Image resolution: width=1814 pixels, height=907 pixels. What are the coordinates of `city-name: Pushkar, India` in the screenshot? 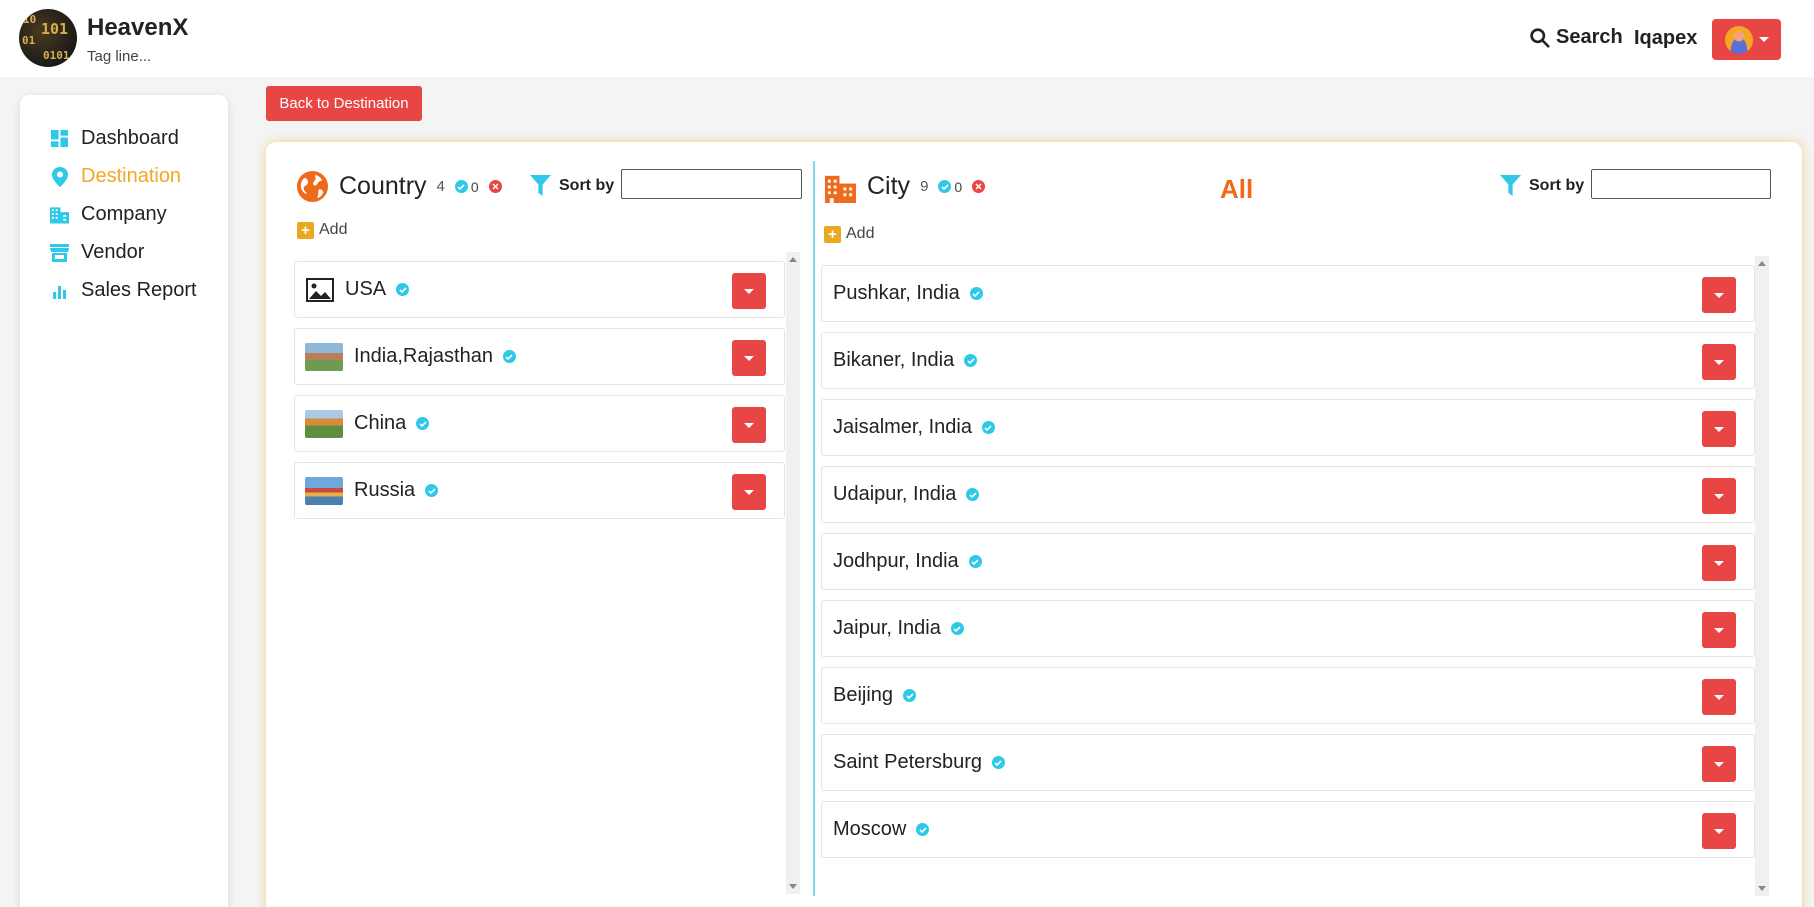 It's located at (896, 293).